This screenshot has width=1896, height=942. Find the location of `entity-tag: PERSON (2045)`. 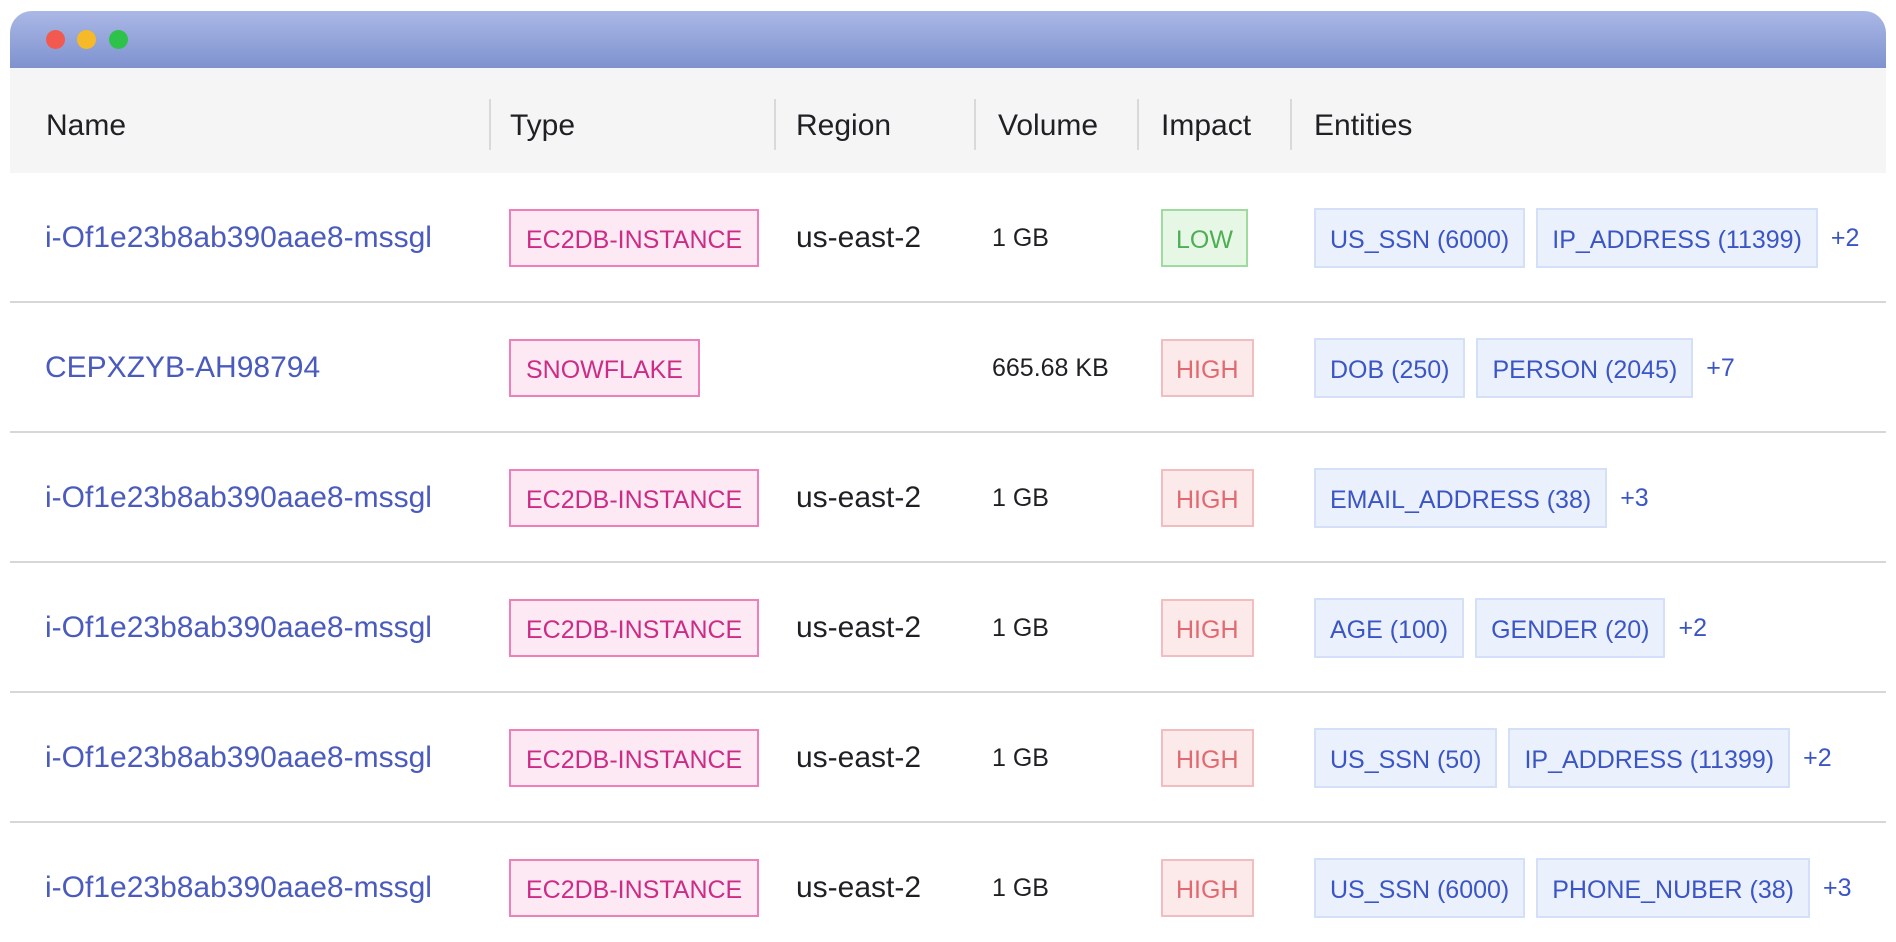

entity-tag: PERSON (2045) is located at coordinates (1585, 368).